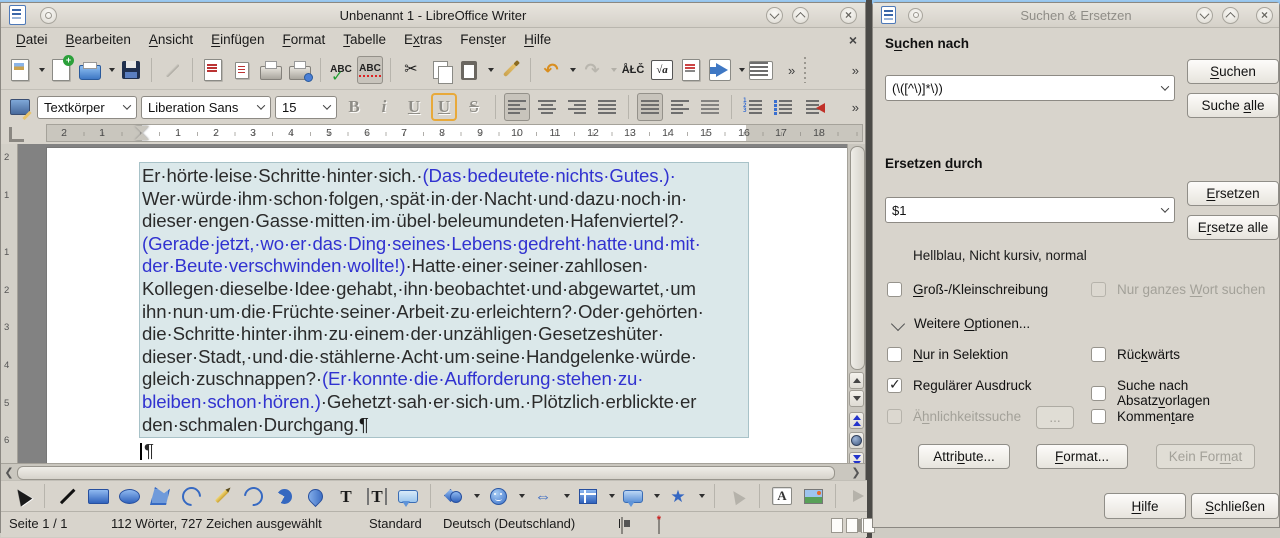 This screenshot has width=1280, height=538. What do you see at coordinates (573, 70) in the screenshot?
I see `undo-dropdown-icon` at bounding box center [573, 70].